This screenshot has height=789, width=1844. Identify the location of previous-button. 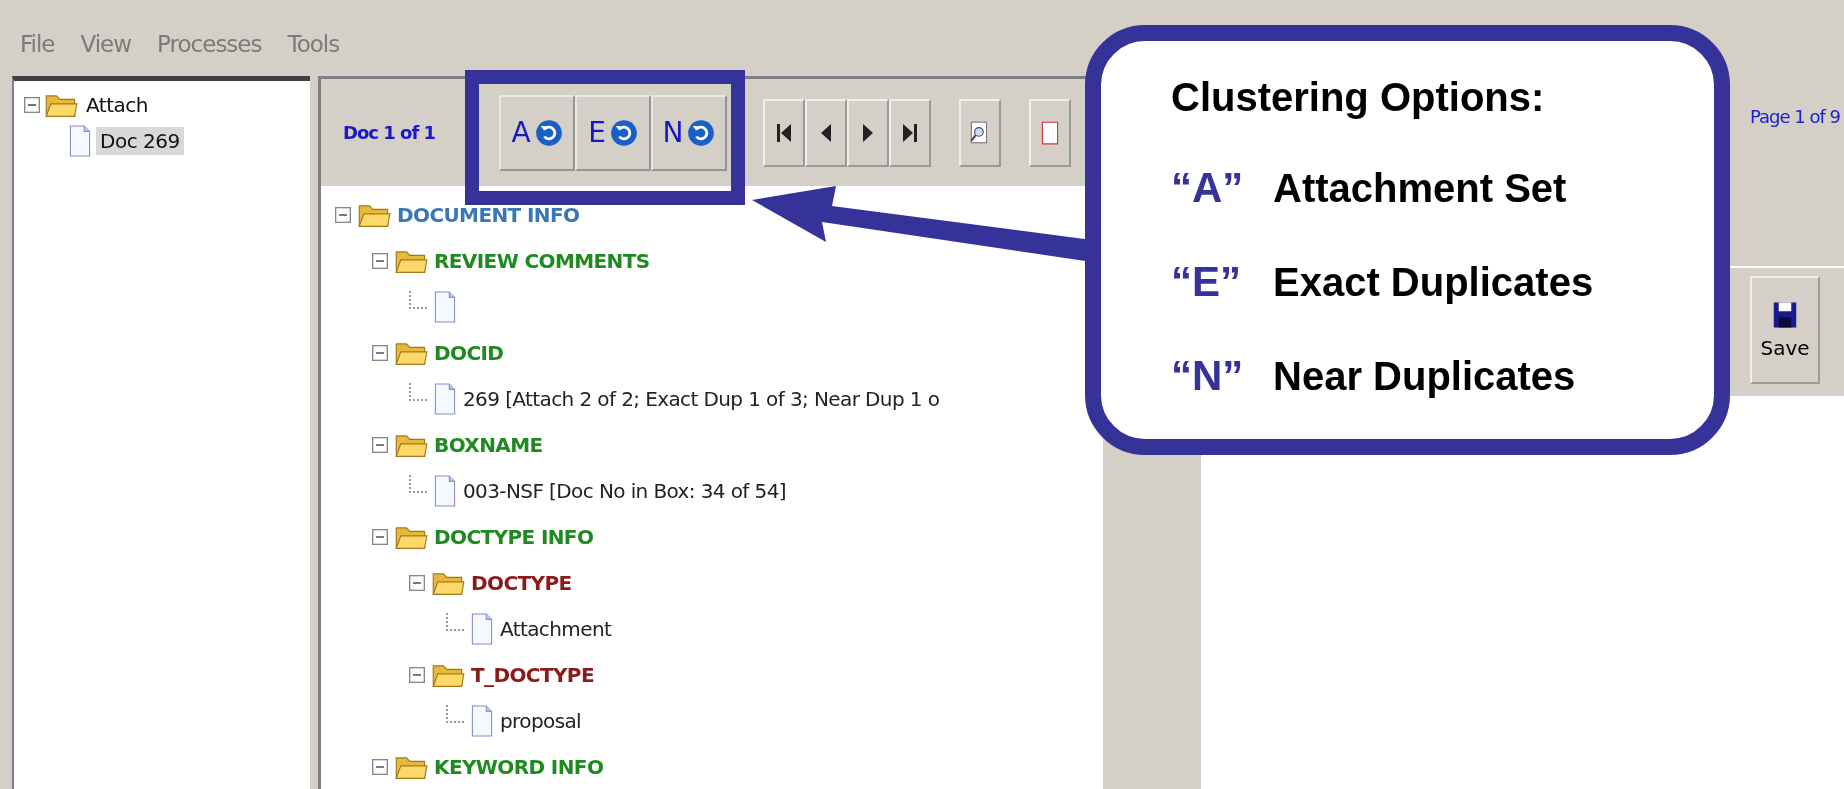
(826, 132).